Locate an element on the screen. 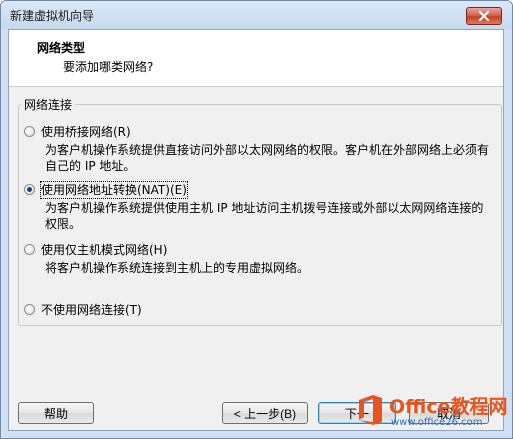  close-button is located at coordinates (484, 16).